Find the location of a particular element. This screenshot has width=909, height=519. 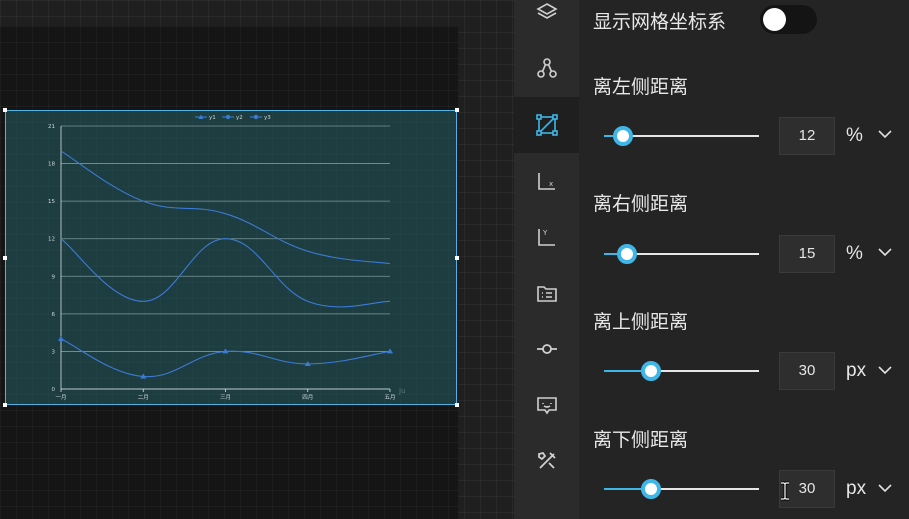

top-margin-input: 30 is located at coordinates (807, 371).